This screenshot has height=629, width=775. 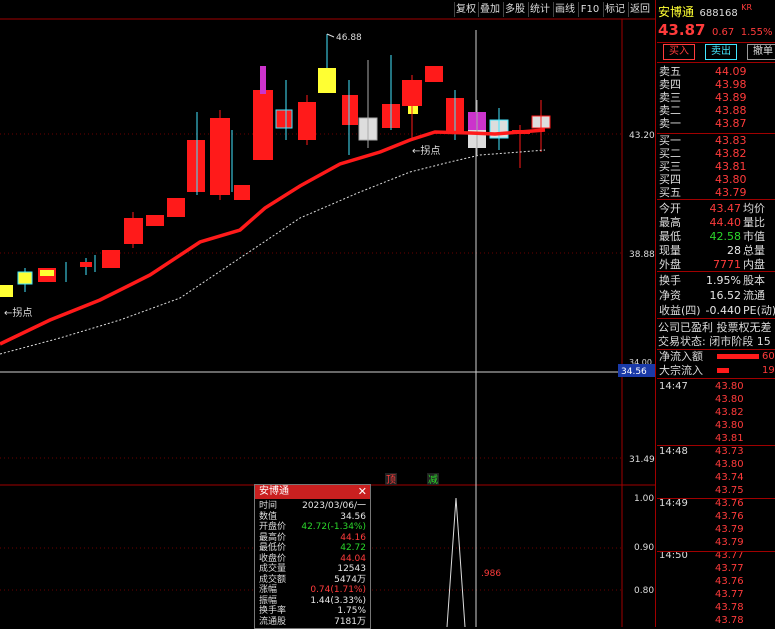 What do you see at coordinates (723, 310) in the screenshot?
I see `stats-value: -0.440` at bounding box center [723, 310].